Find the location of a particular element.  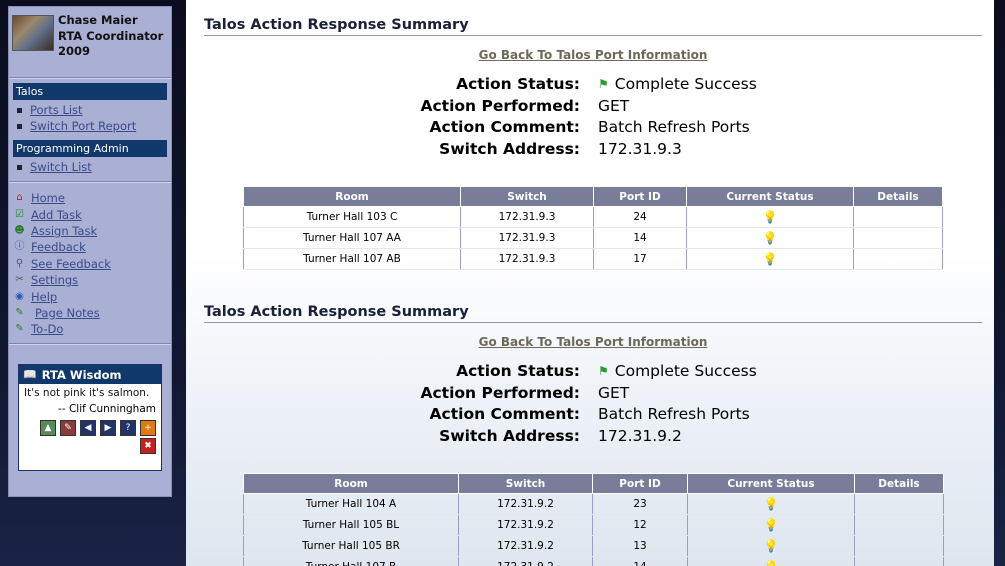

add-quote-icon: ▲ is located at coordinates (48, 427).